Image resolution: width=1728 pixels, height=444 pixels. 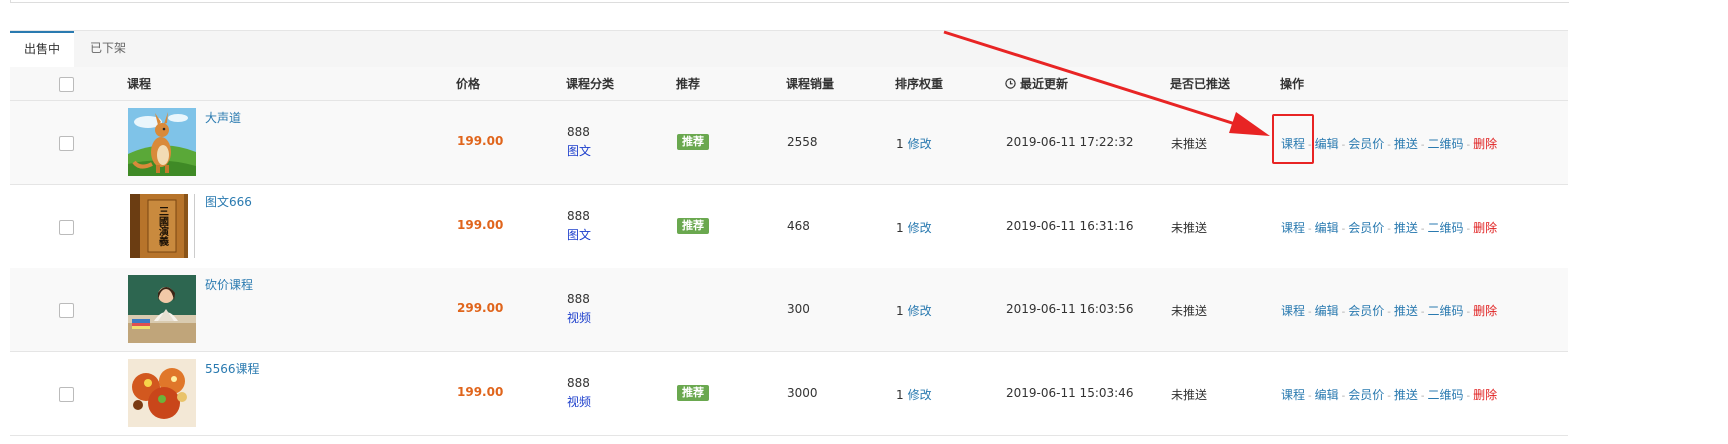 I want to click on col-updated-label: 最近更新, so click(x=1044, y=84).